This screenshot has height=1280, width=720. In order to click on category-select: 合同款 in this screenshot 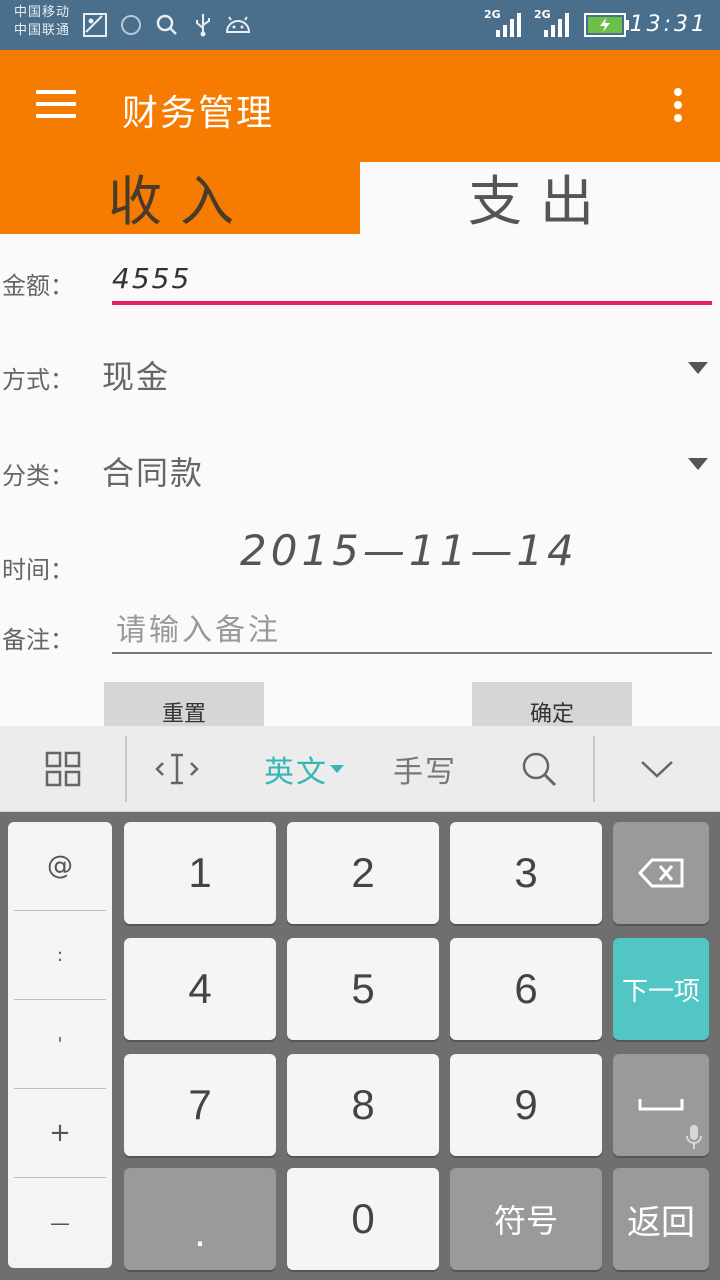, I will do `click(153, 471)`.